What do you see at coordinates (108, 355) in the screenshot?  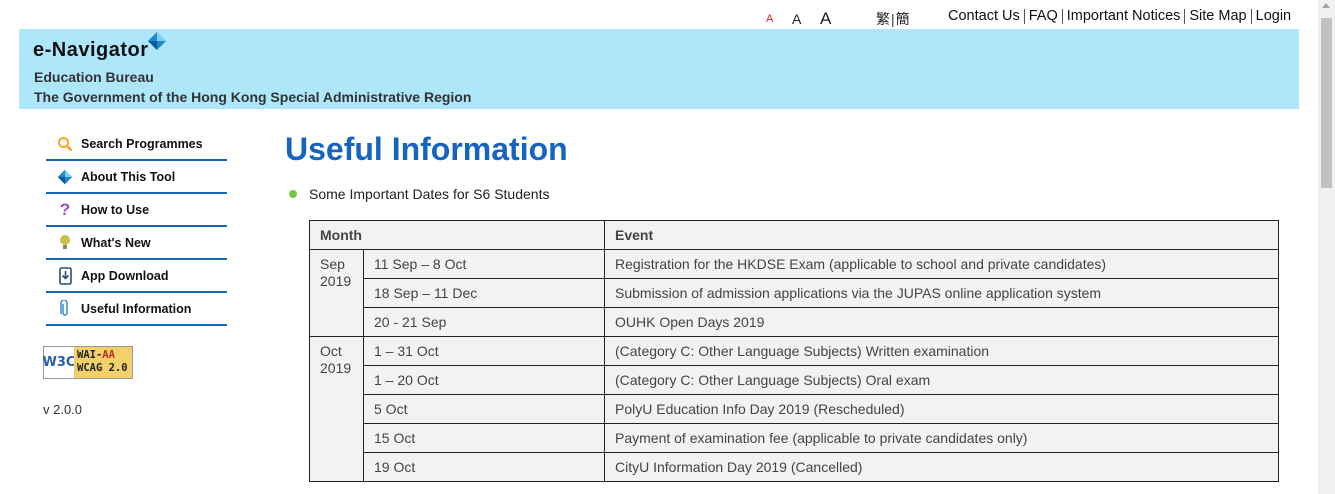 I see `aa-label: AA` at bounding box center [108, 355].